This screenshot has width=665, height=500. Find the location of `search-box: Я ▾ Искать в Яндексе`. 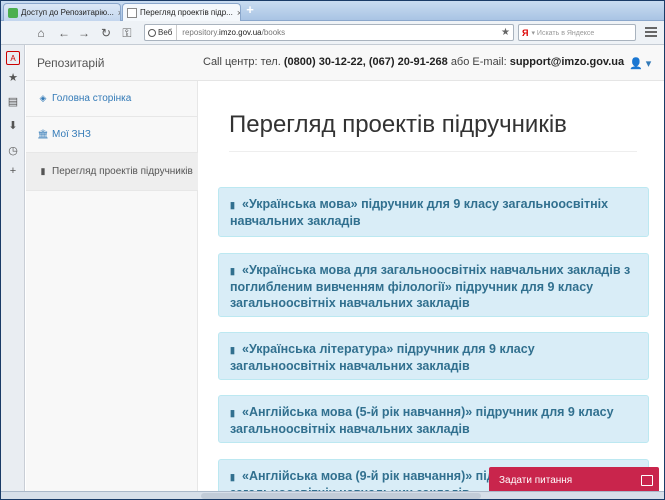

search-box: Я ▾ Искать в Яндексе is located at coordinates (577, 32).